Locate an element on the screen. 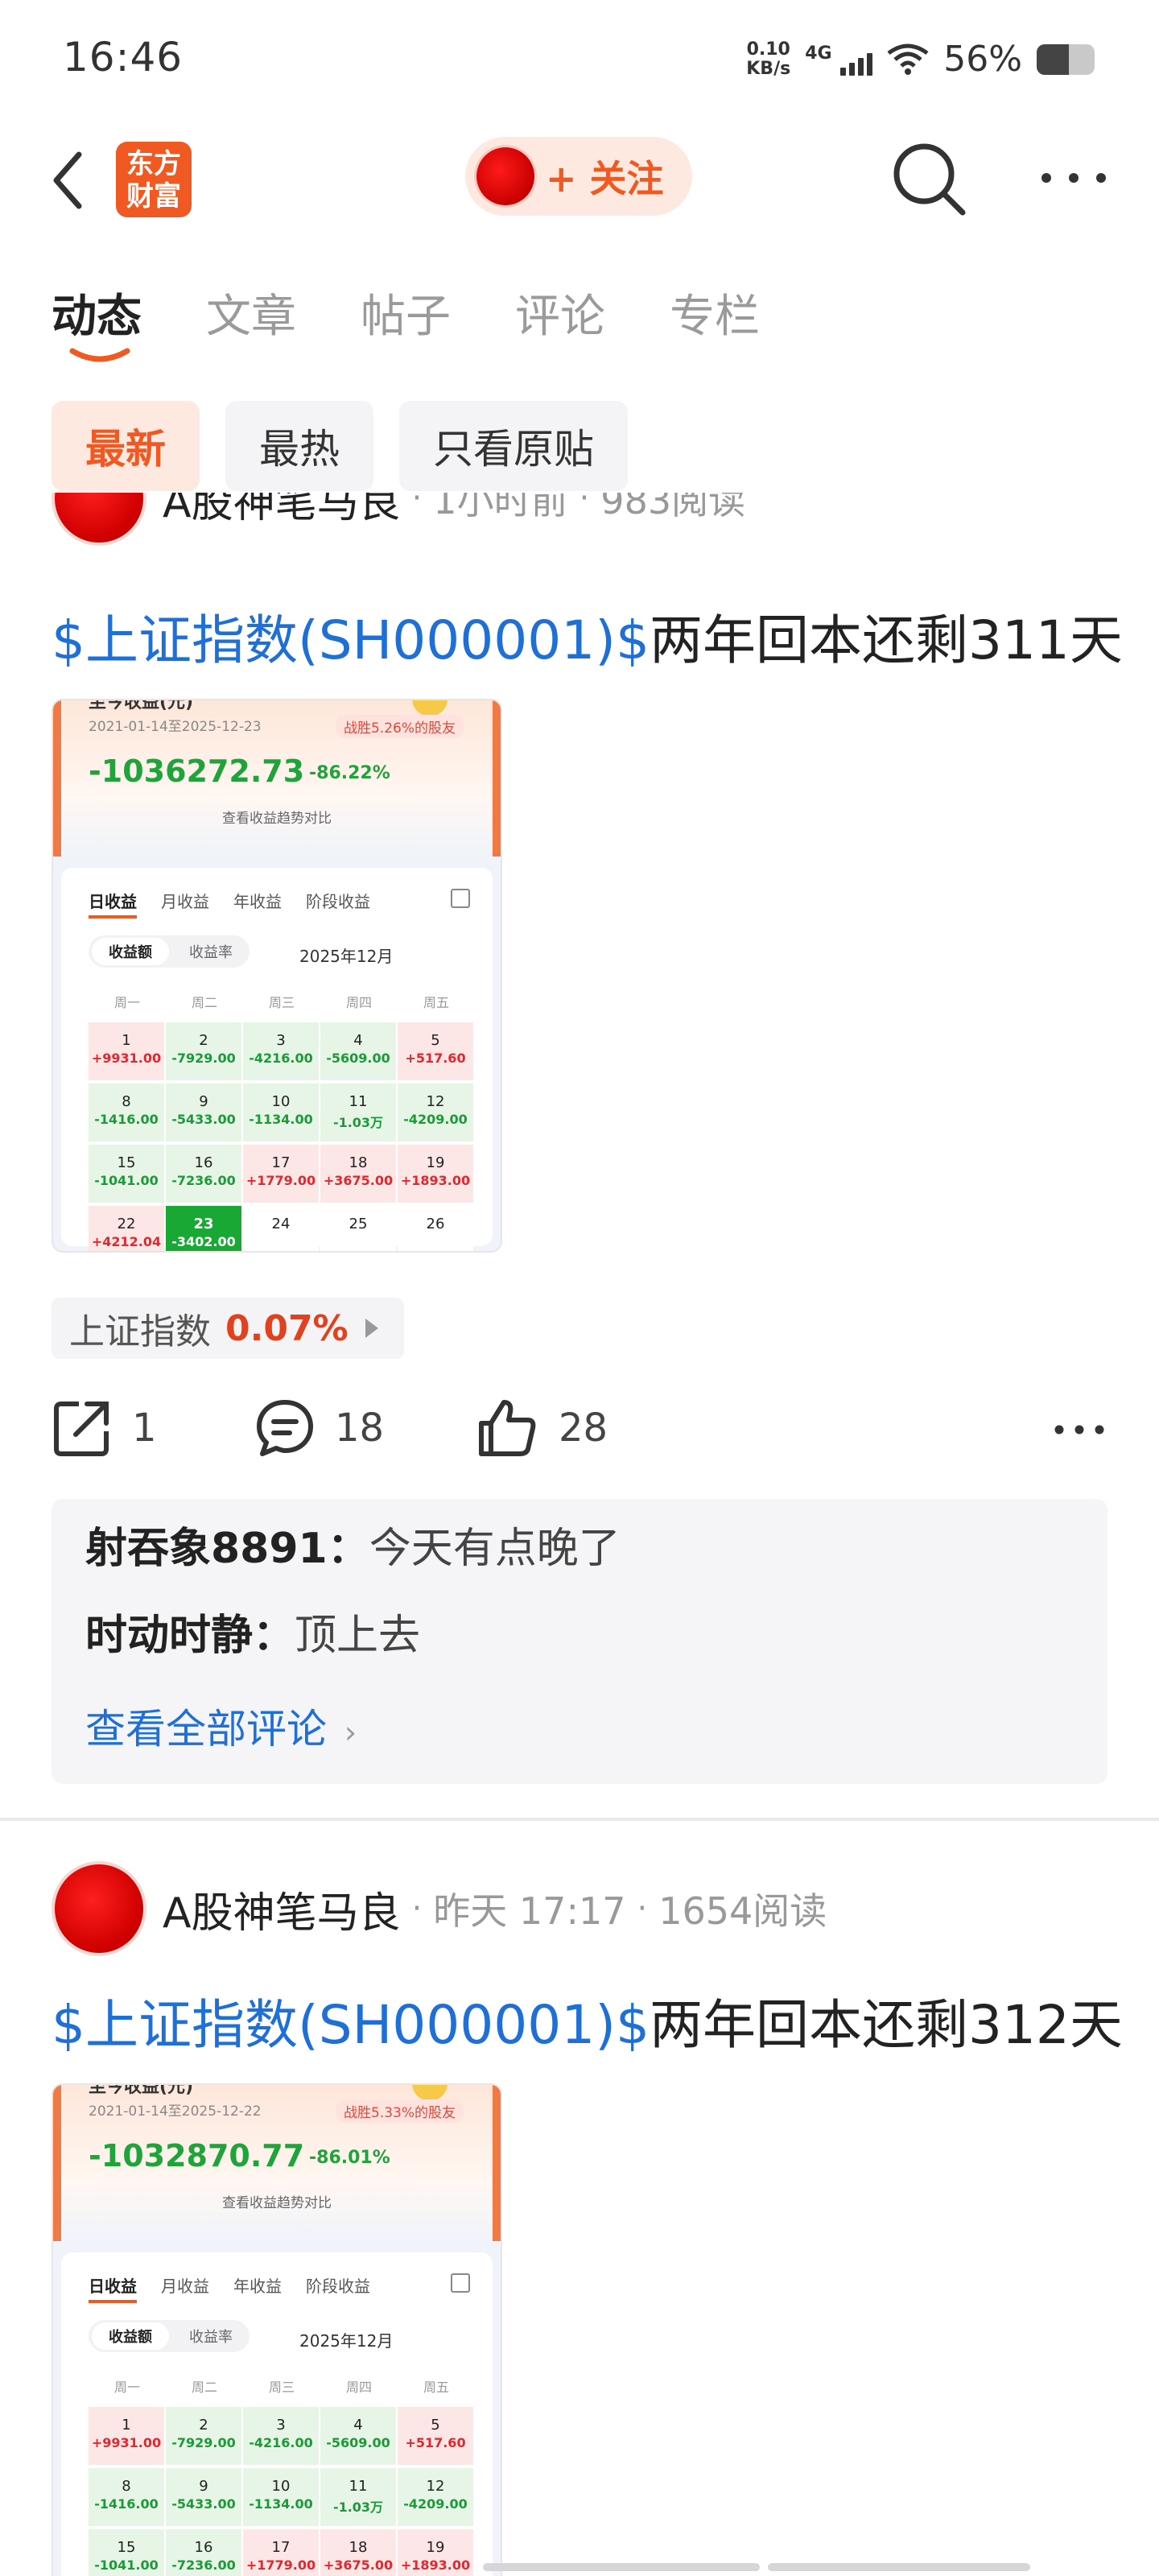  weekday: 周二 is located at coordinates (204, 1002).